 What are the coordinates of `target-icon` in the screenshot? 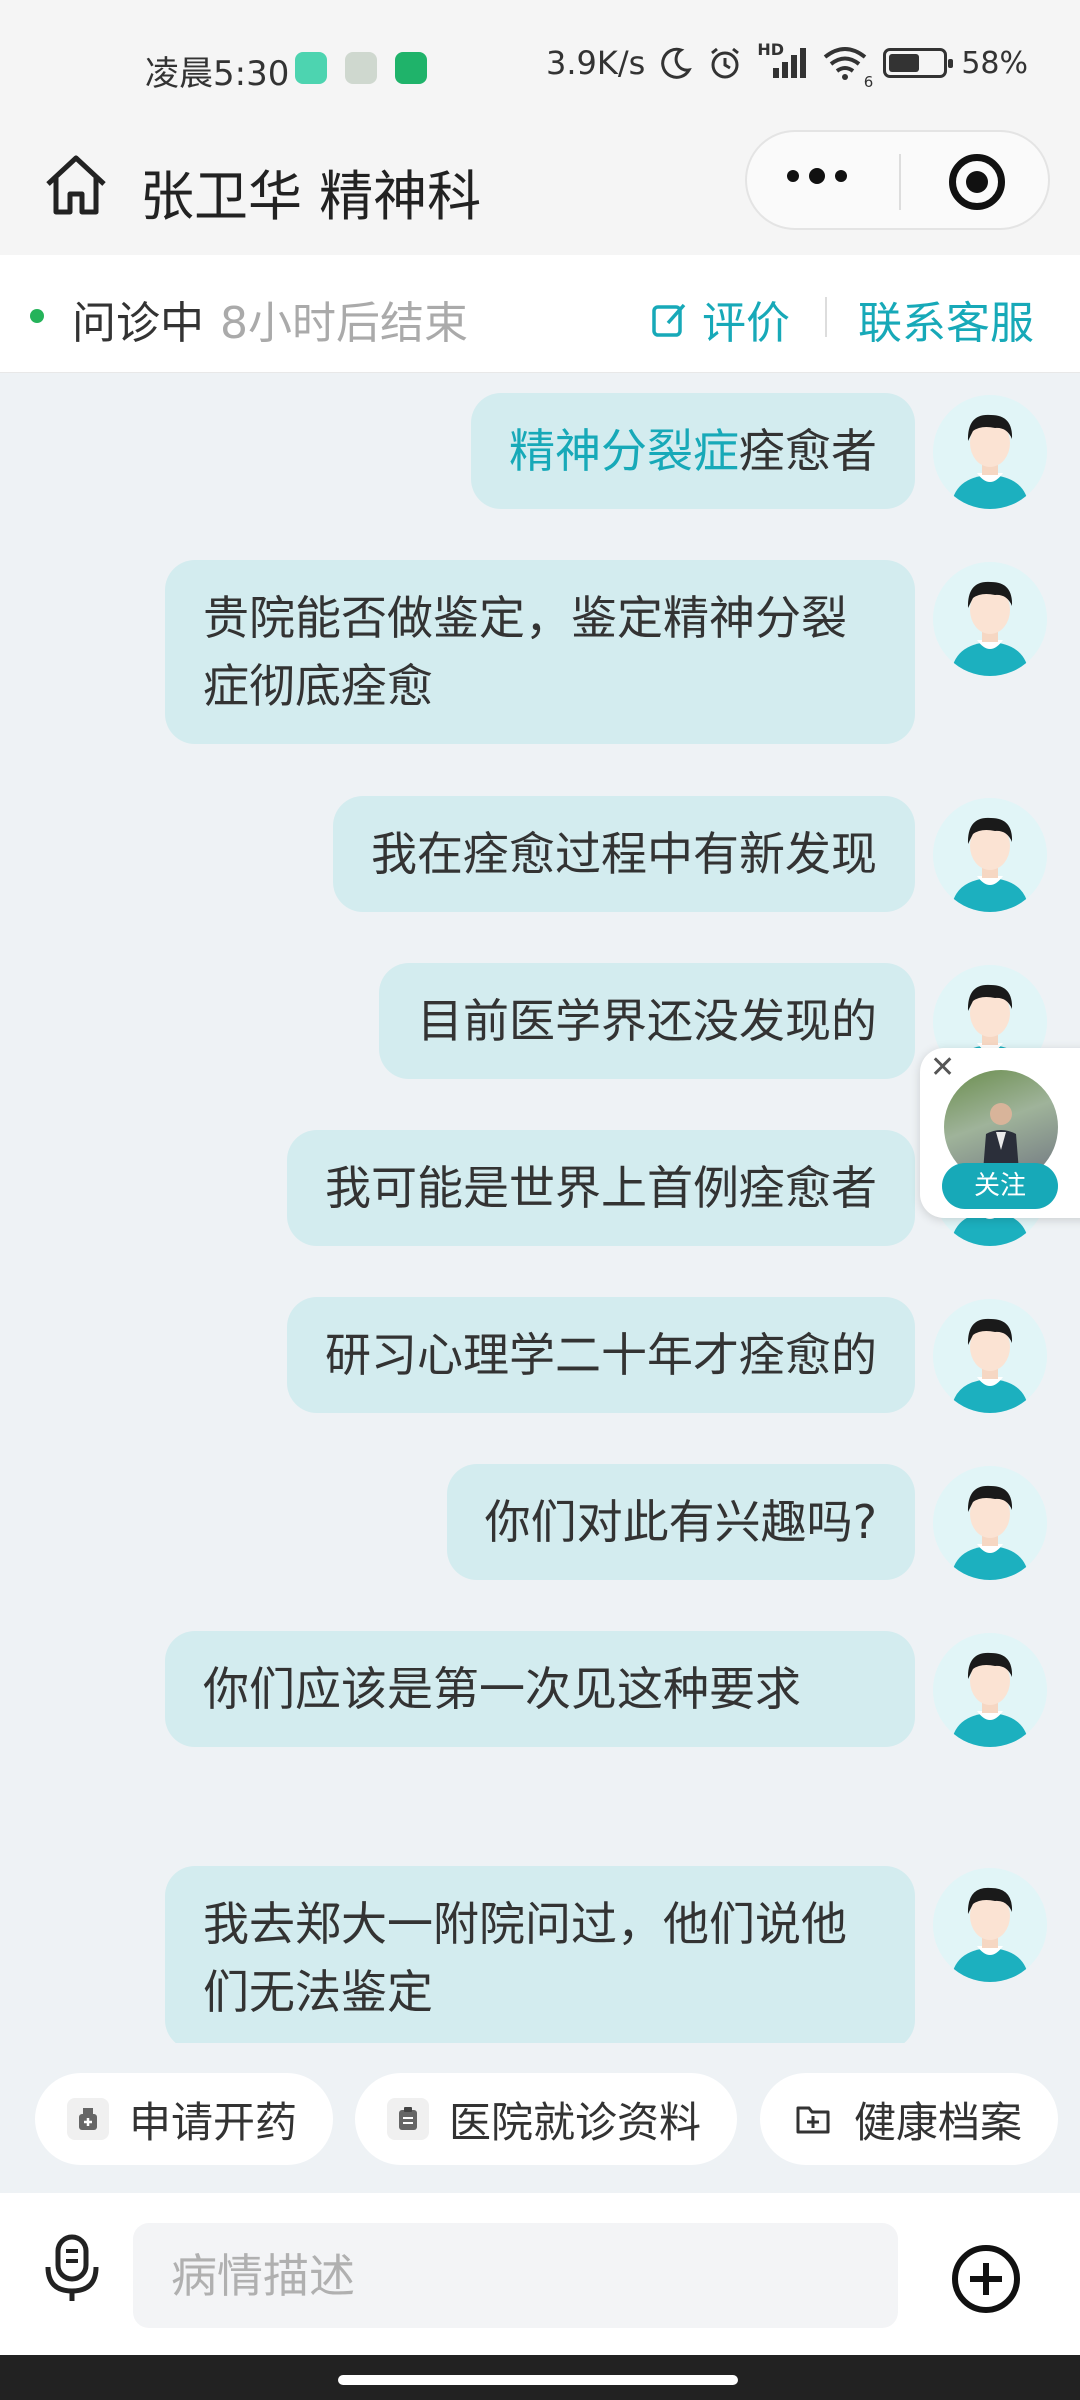 It's located at (977, 182).